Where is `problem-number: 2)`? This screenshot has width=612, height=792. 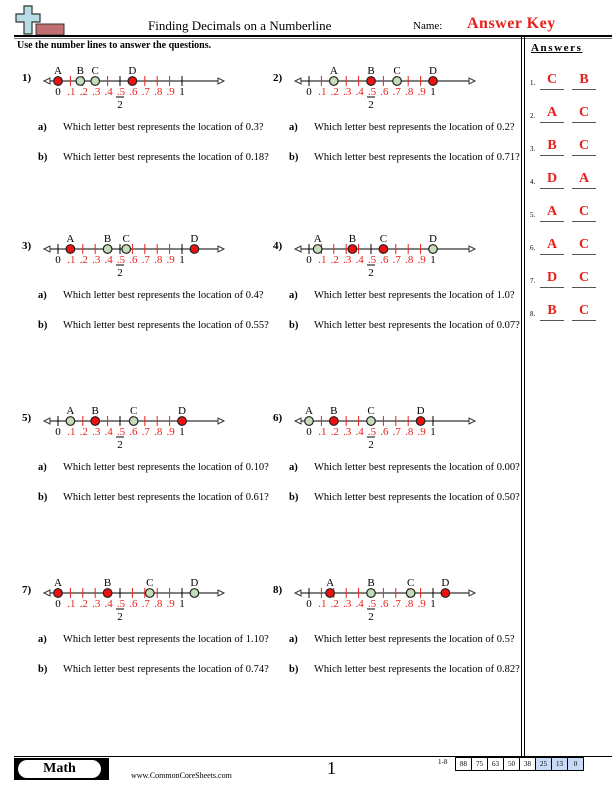 problem-number: 2) is located at coordinates (278, 78).